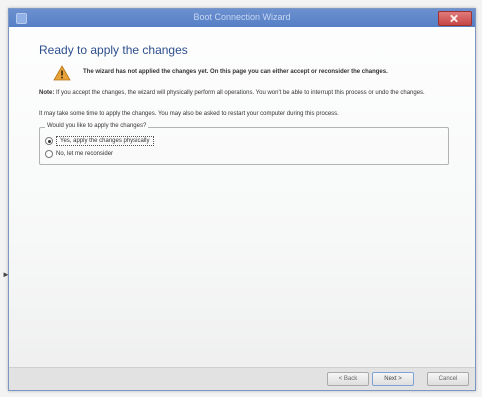  Describe the element at coordinates (244, 146) in the screenshot. I see `apply-options-group` at that location.